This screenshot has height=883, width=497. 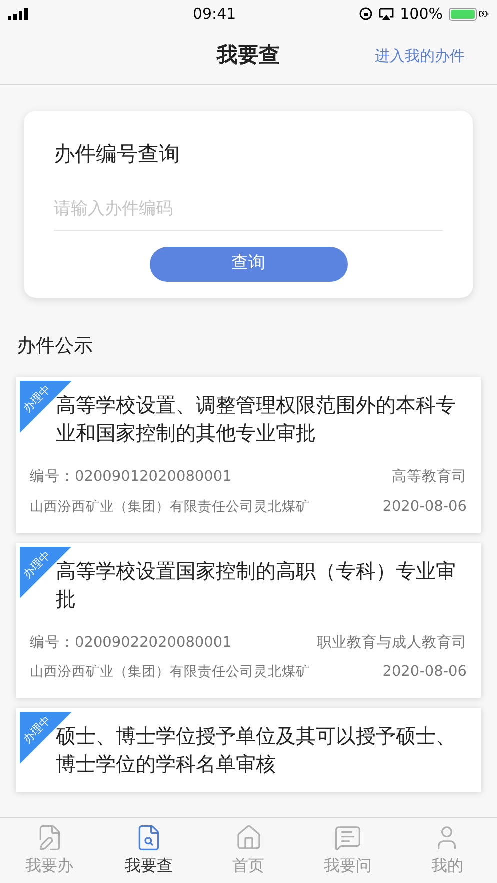 What do you see at coordinates (447, 850) in the screenshot?
I see `tab-bar-item: 我的` at bounding box center [447, 850].